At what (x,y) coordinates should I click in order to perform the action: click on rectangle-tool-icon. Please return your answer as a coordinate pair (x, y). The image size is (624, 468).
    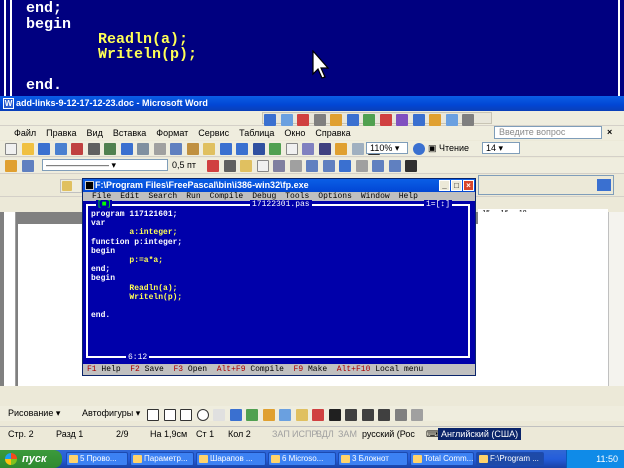
    Looking at the image, I should click on (186, 414).